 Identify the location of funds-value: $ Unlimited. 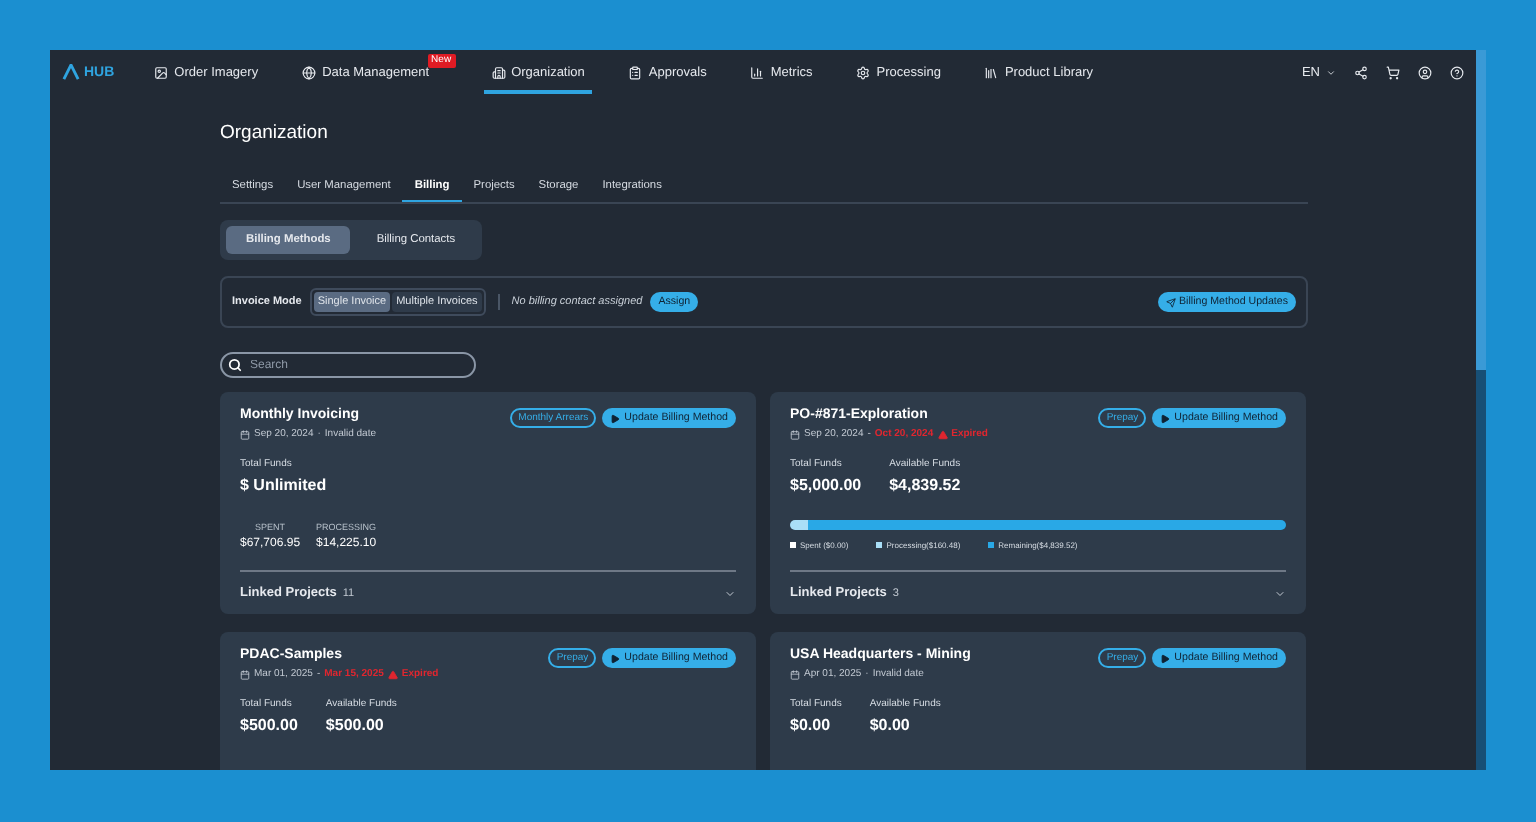
(283, 485).